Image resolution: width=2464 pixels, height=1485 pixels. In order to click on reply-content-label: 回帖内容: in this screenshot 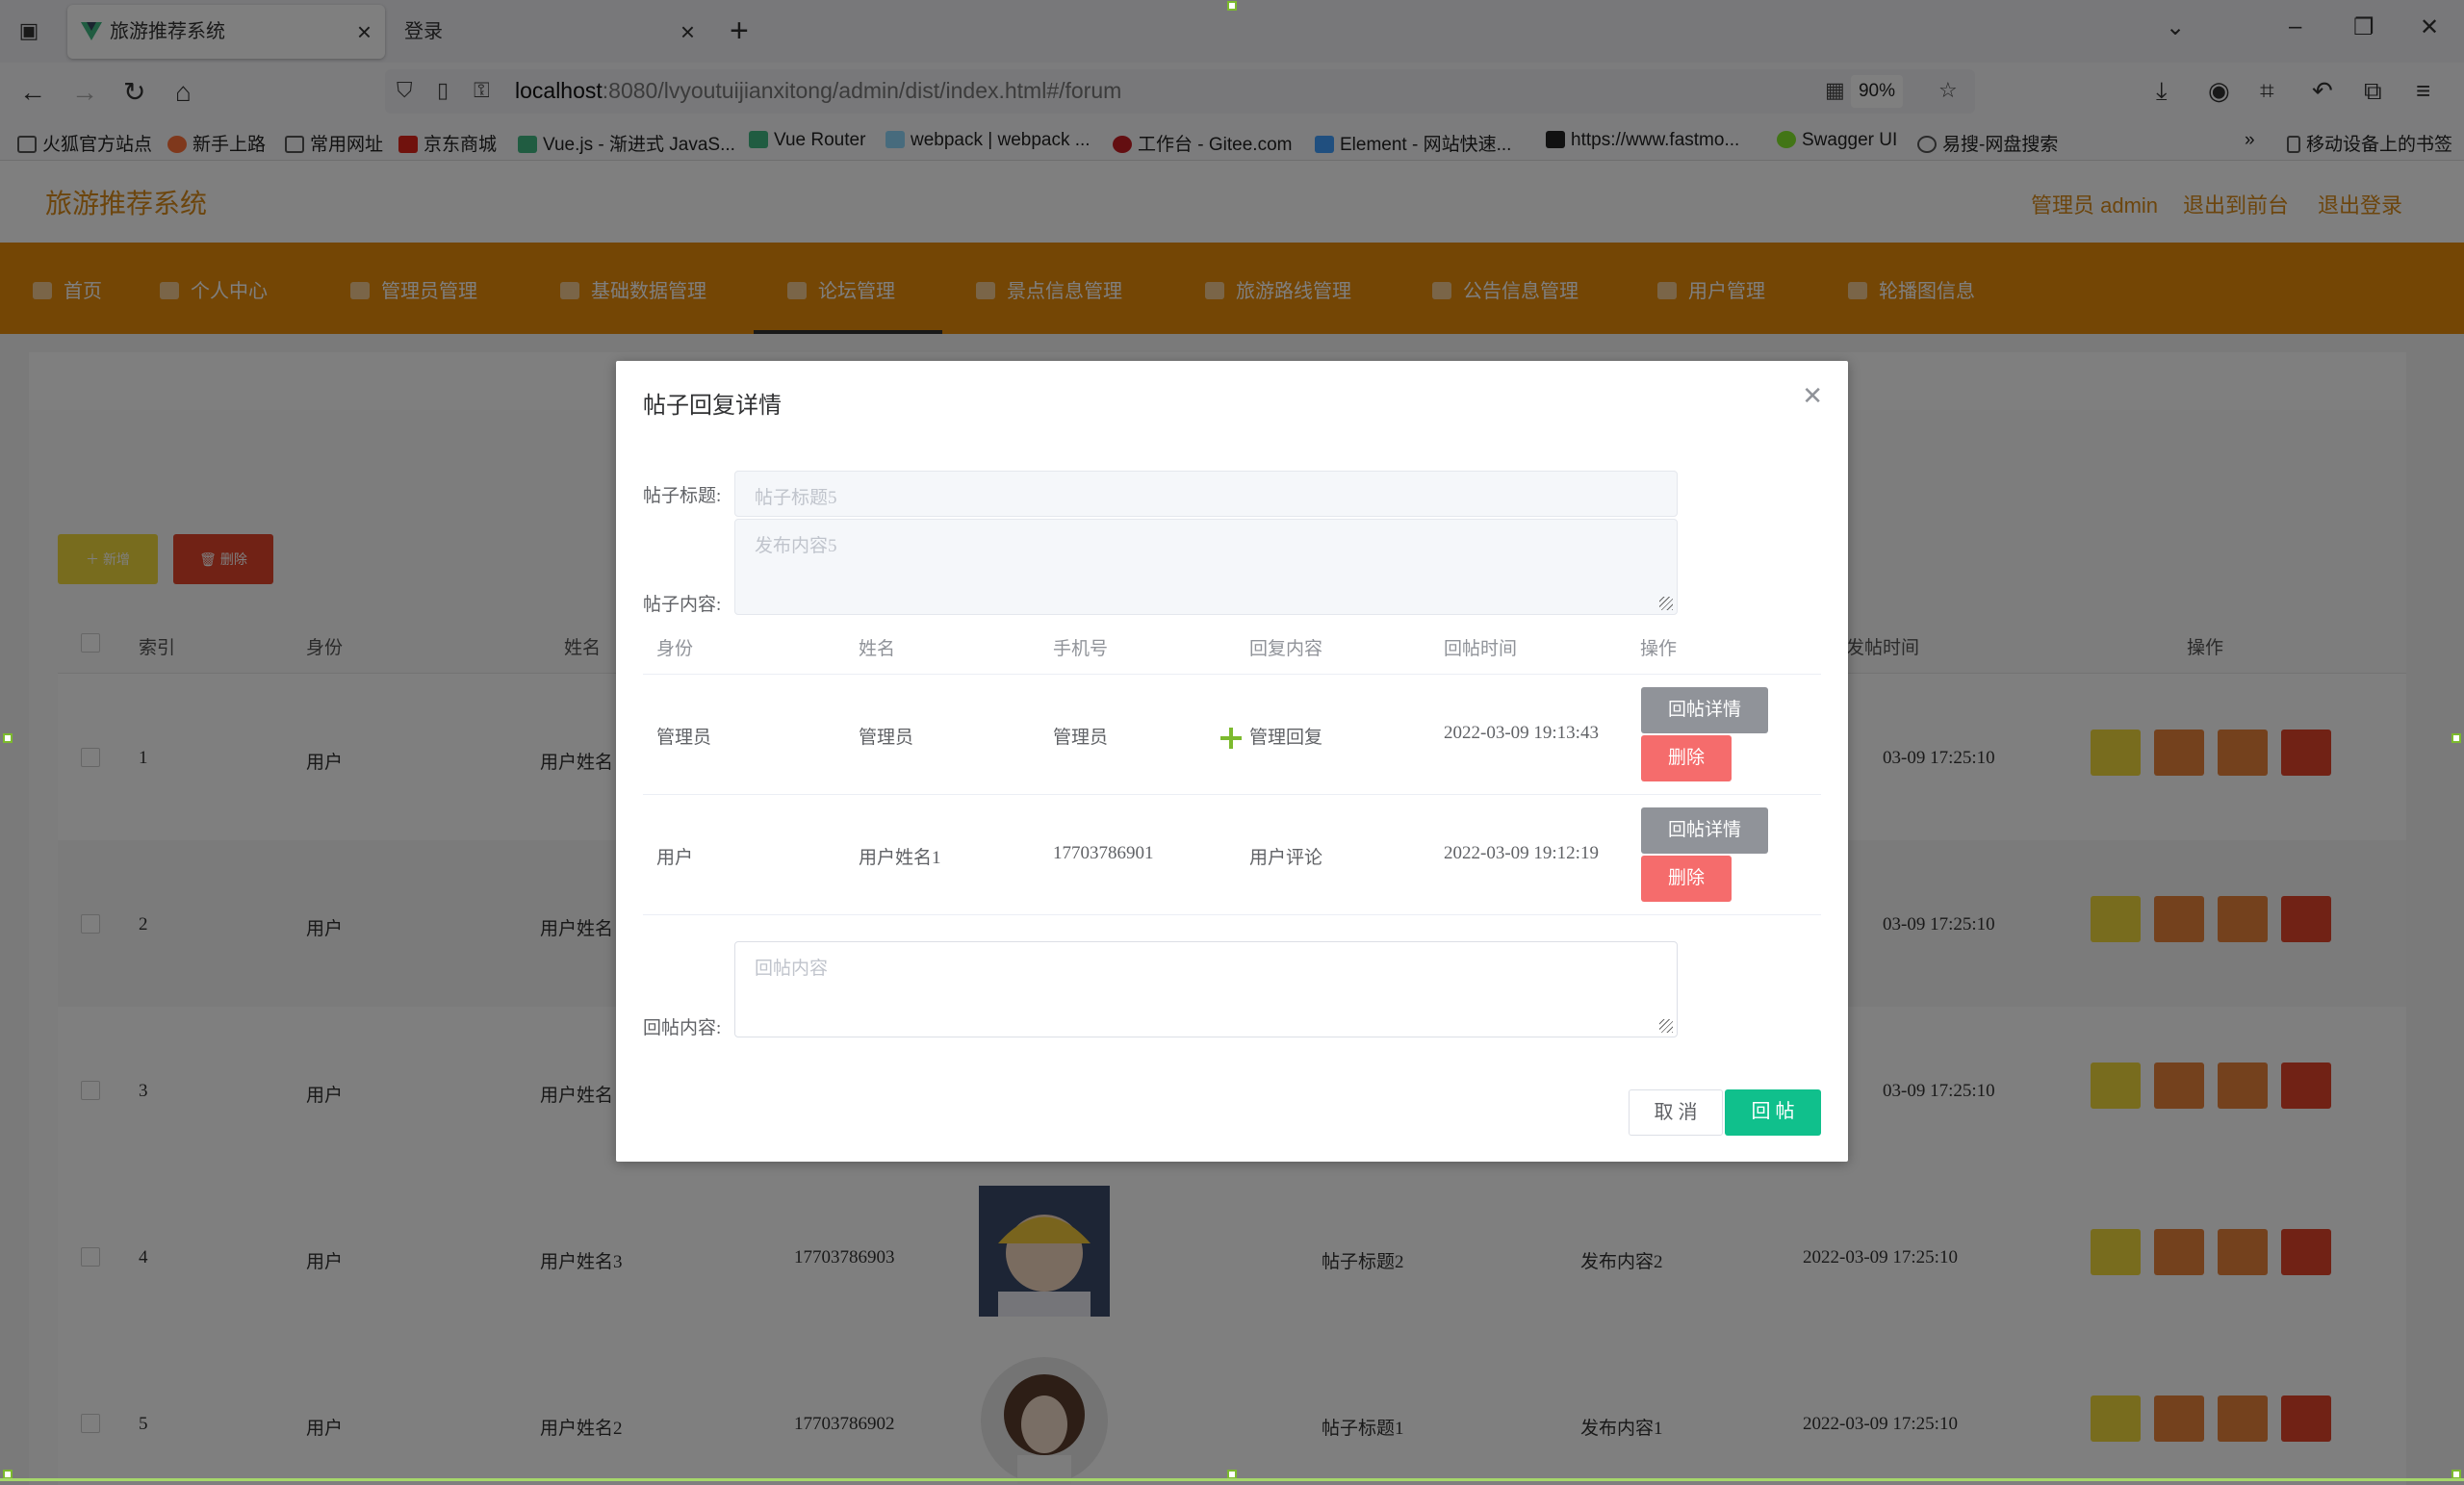, I will do `click(682, 1028)`.